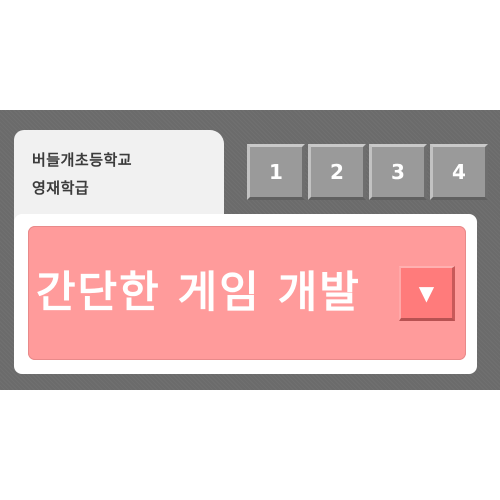  Describe the element at coordinates (459, 172) in the screenshot. I see `page-button-4: 4` at that location.